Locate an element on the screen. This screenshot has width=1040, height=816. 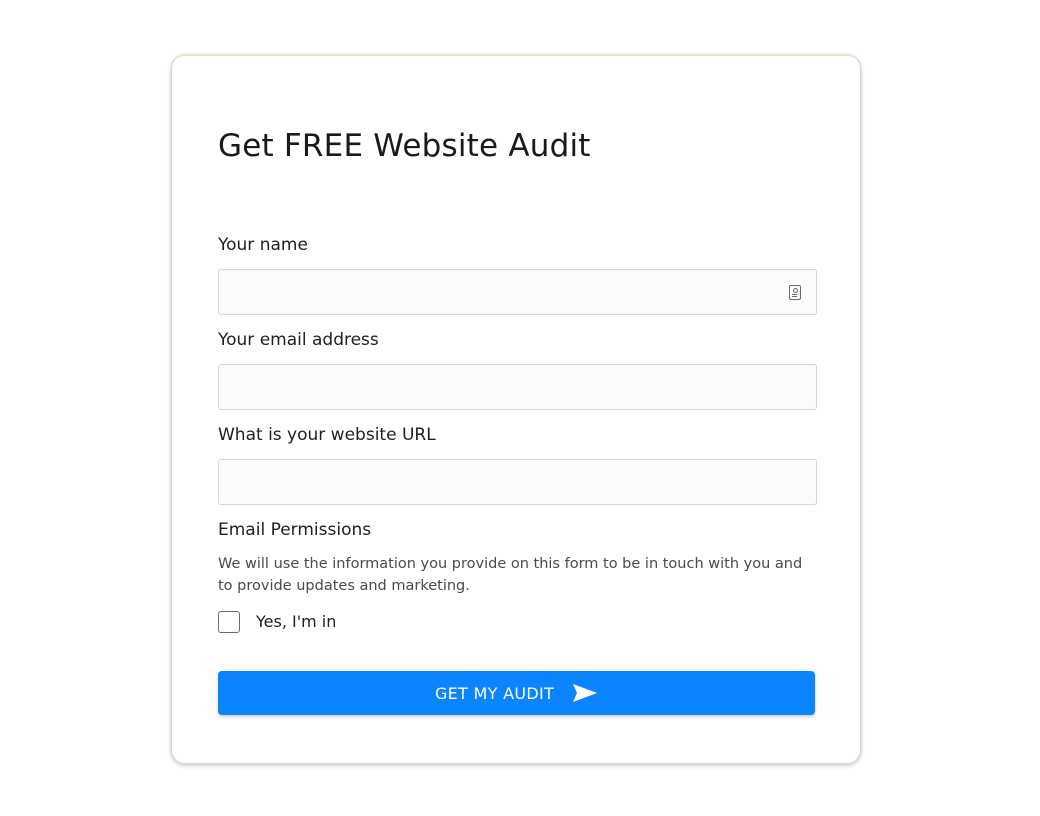
form-title: Get FREE Website Audit is located at coordinates (404, 146).